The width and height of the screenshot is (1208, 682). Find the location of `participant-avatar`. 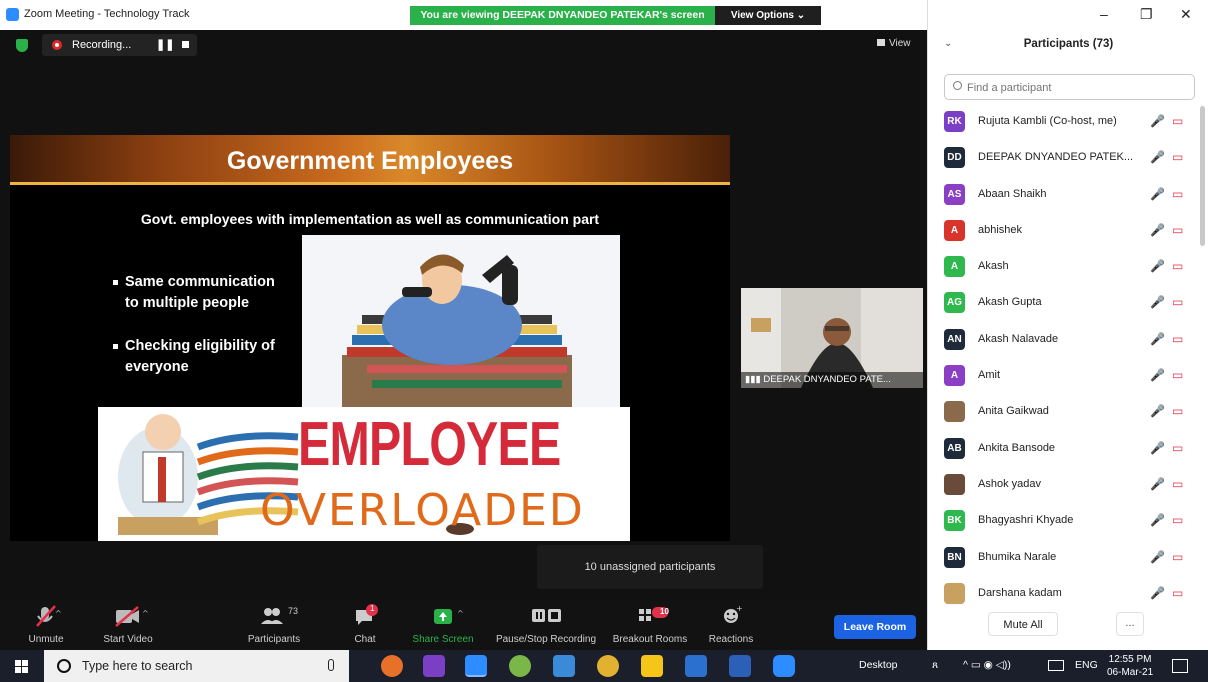

participant-avatar is located at coordinates (954, 593).